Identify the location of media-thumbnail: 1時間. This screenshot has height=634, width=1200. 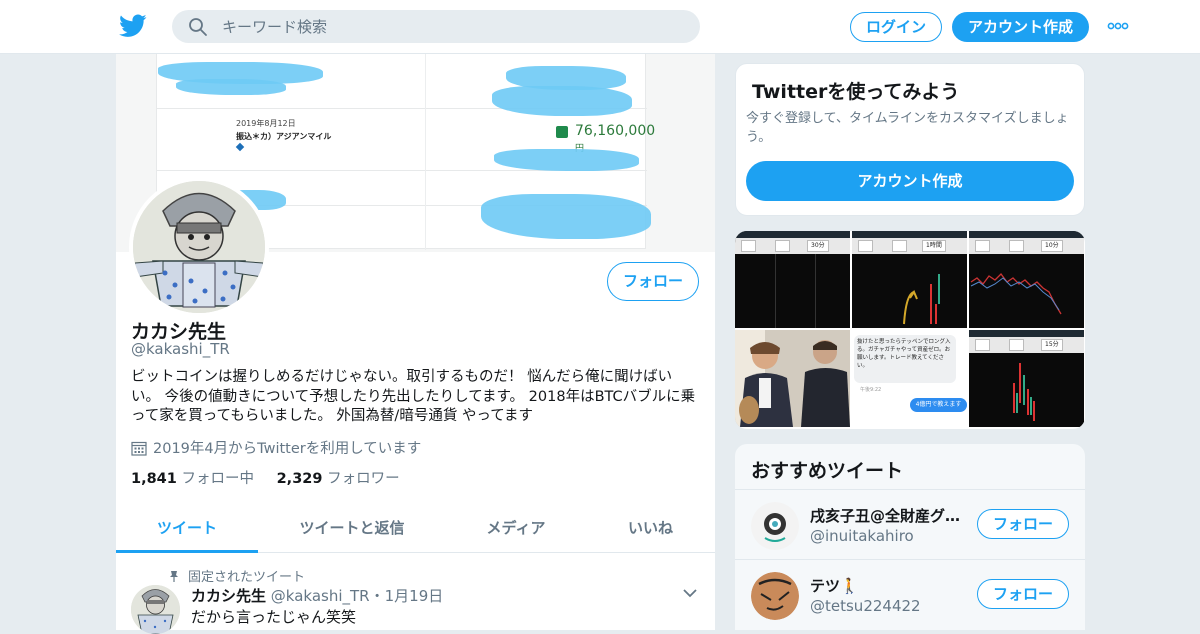
(909, 279).